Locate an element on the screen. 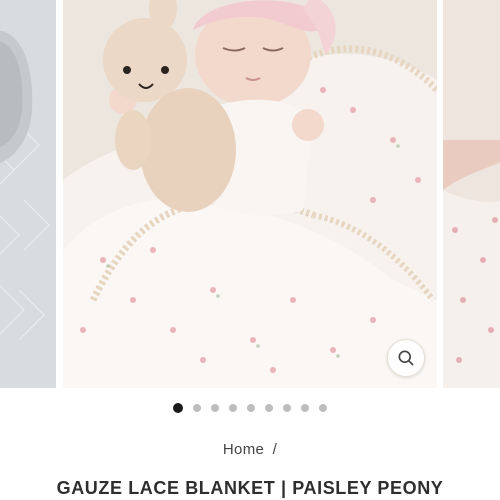 Image resolution: width=500 pixels, height=500 pixels. carousel-pagination is located at coordinates (250, 408).